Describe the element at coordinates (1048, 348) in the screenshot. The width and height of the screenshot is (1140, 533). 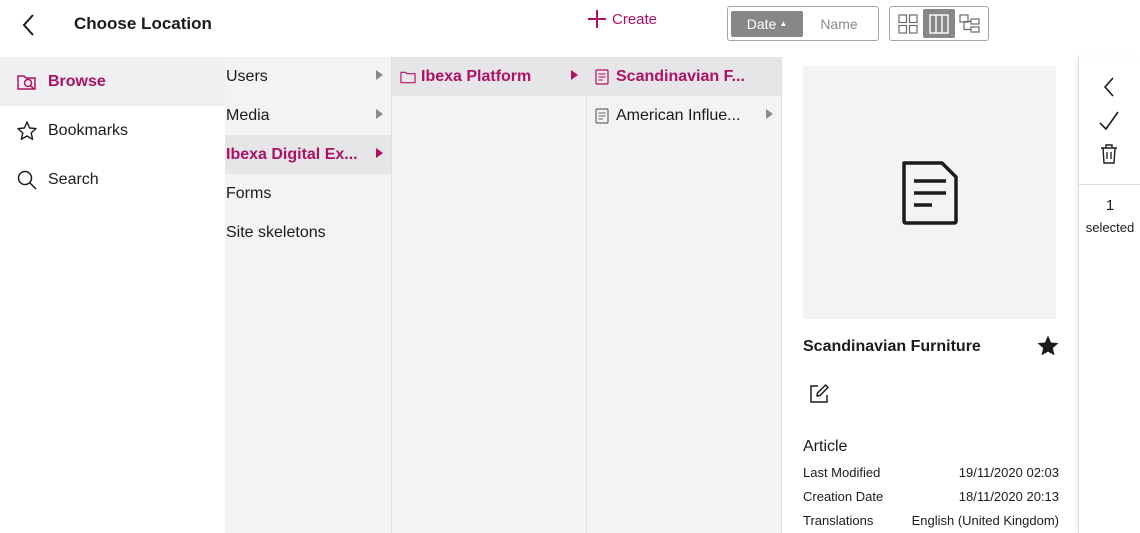
I see `bookmark-star-icon` at that location.